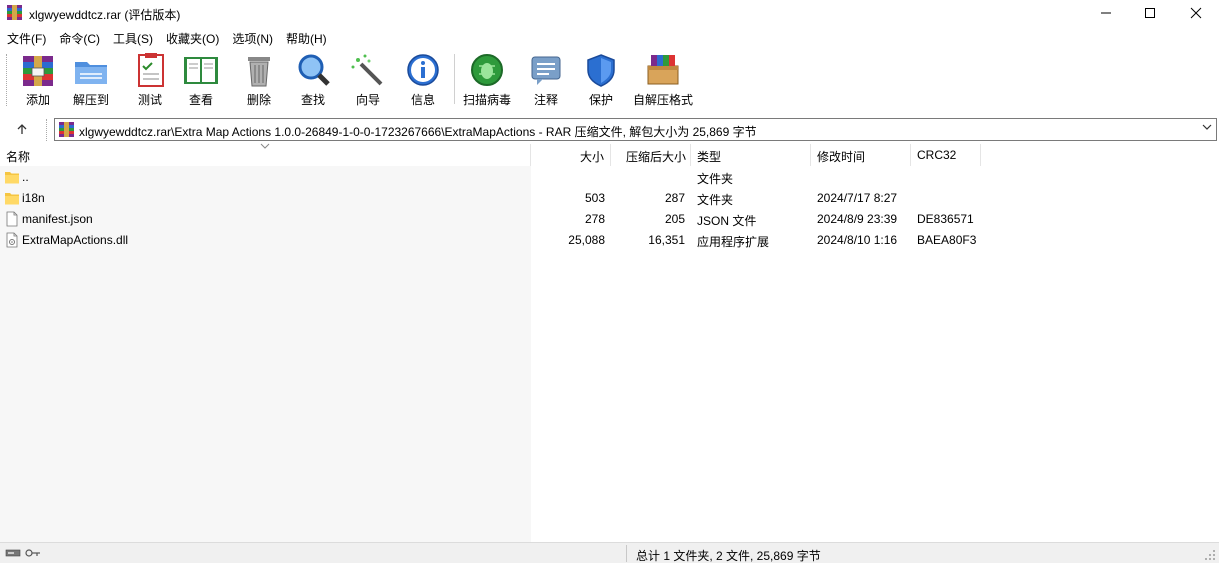 This screenshot has width=1219, height=563. I want to click on menu-options: 选项(N), so click(252, 37).